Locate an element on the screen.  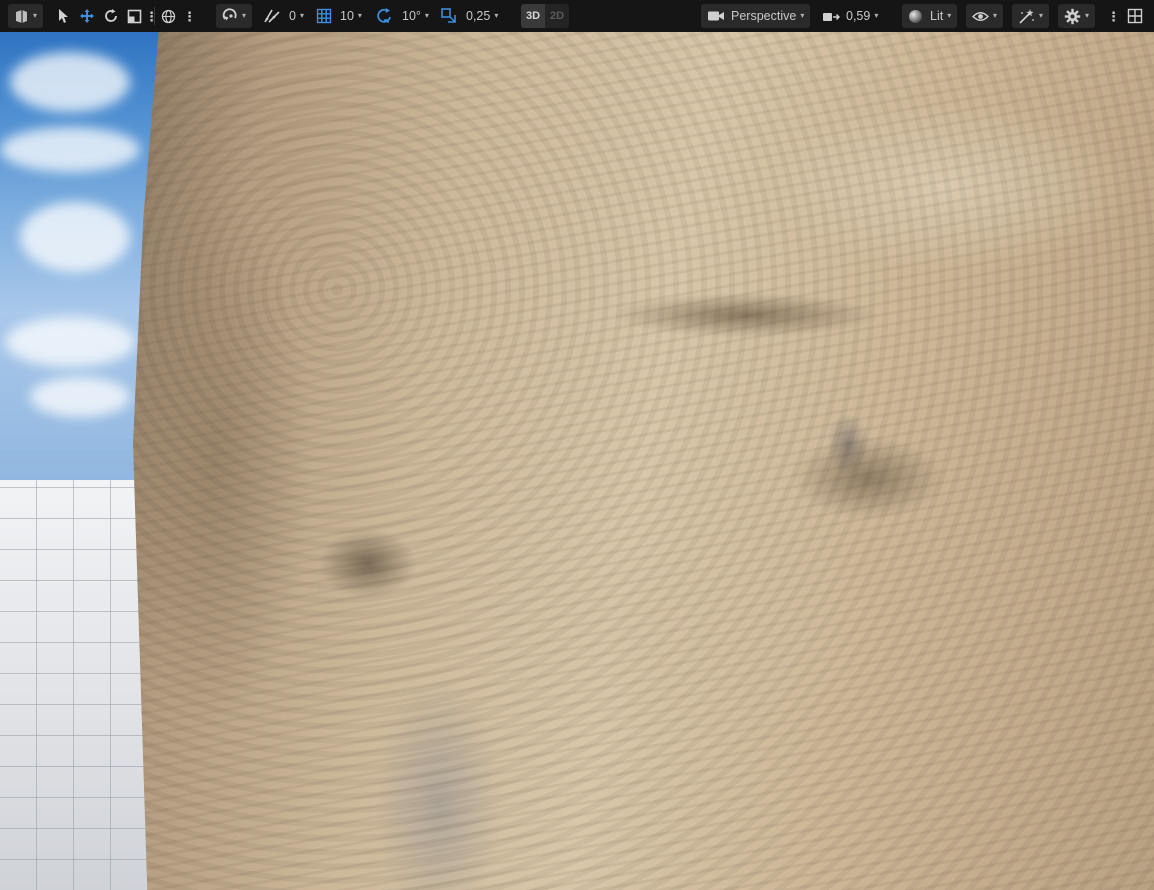
surface-snapping-button: ▾ is located at coordinates (234, 16).